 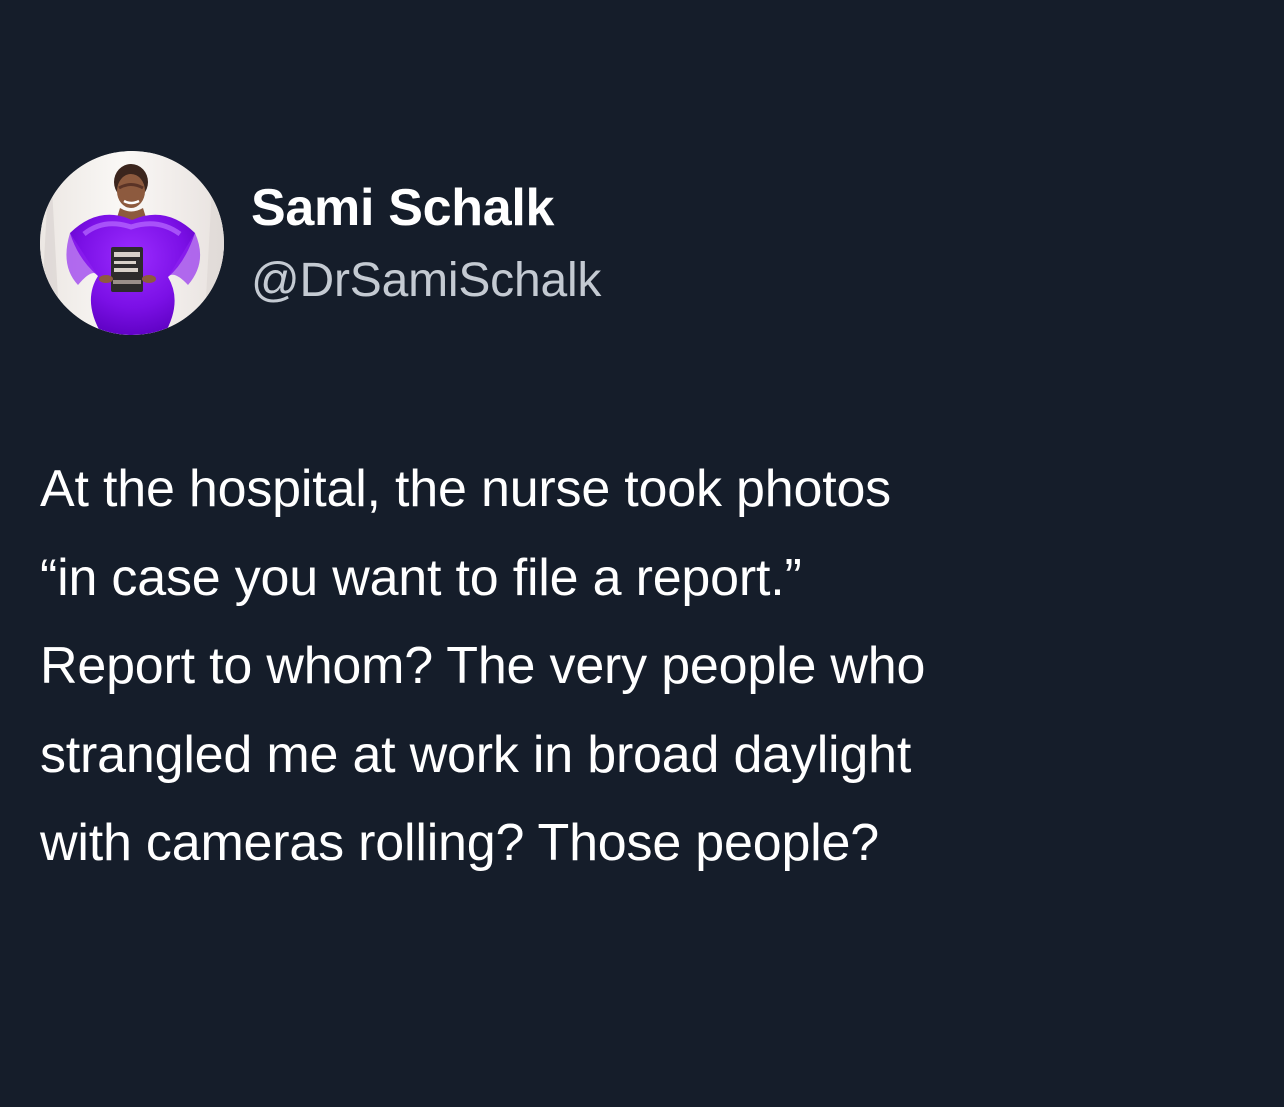 I want to click on tweet-text-line-5: with cameras rolling? Those people?, so click(x=459, y=843).